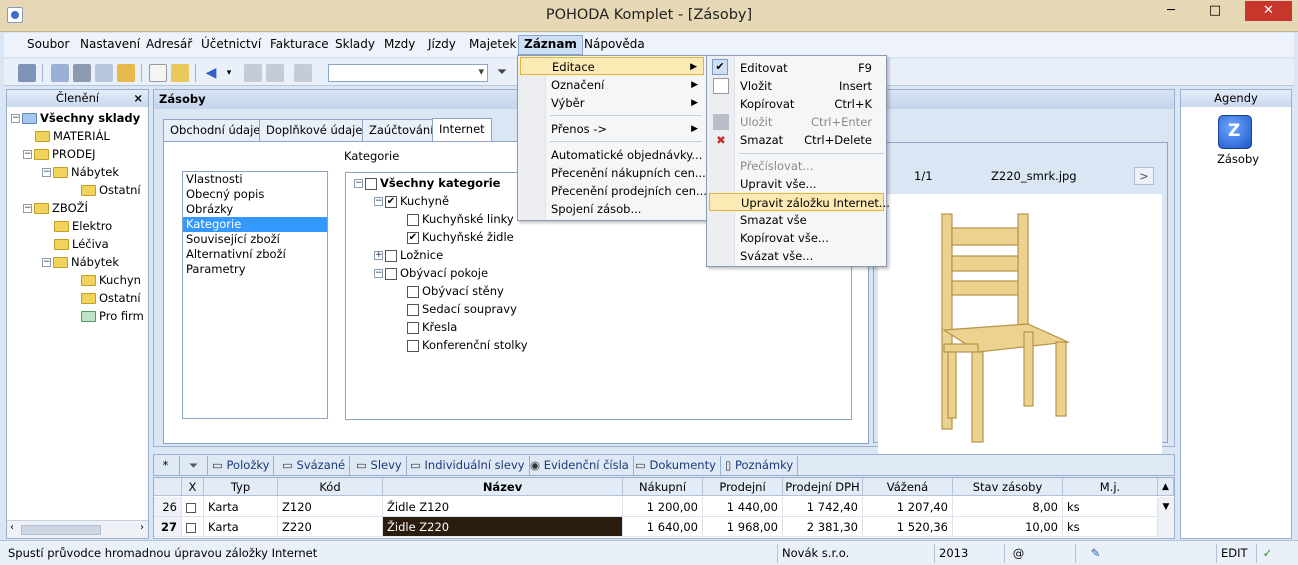  I want to click on tree-item: Kuchyn, so click(79, 280).